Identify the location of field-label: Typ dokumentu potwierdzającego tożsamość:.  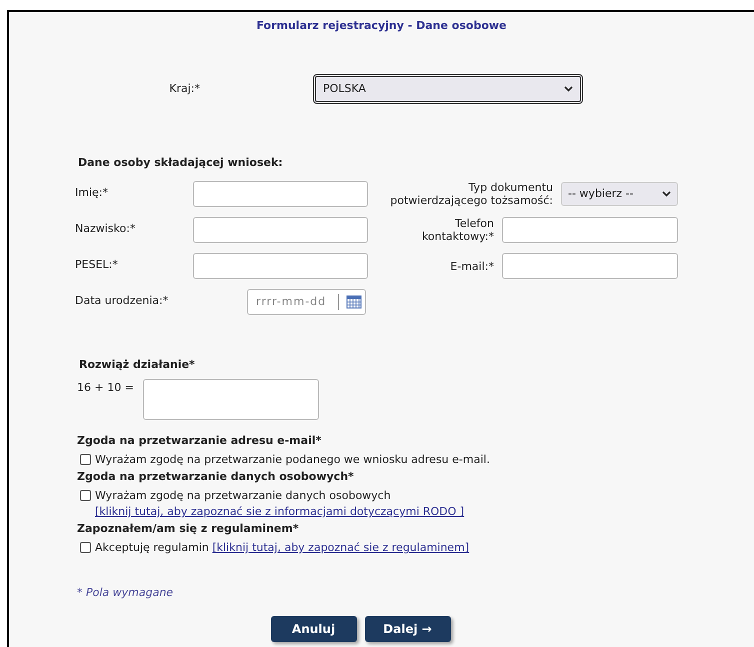
(471, 194).